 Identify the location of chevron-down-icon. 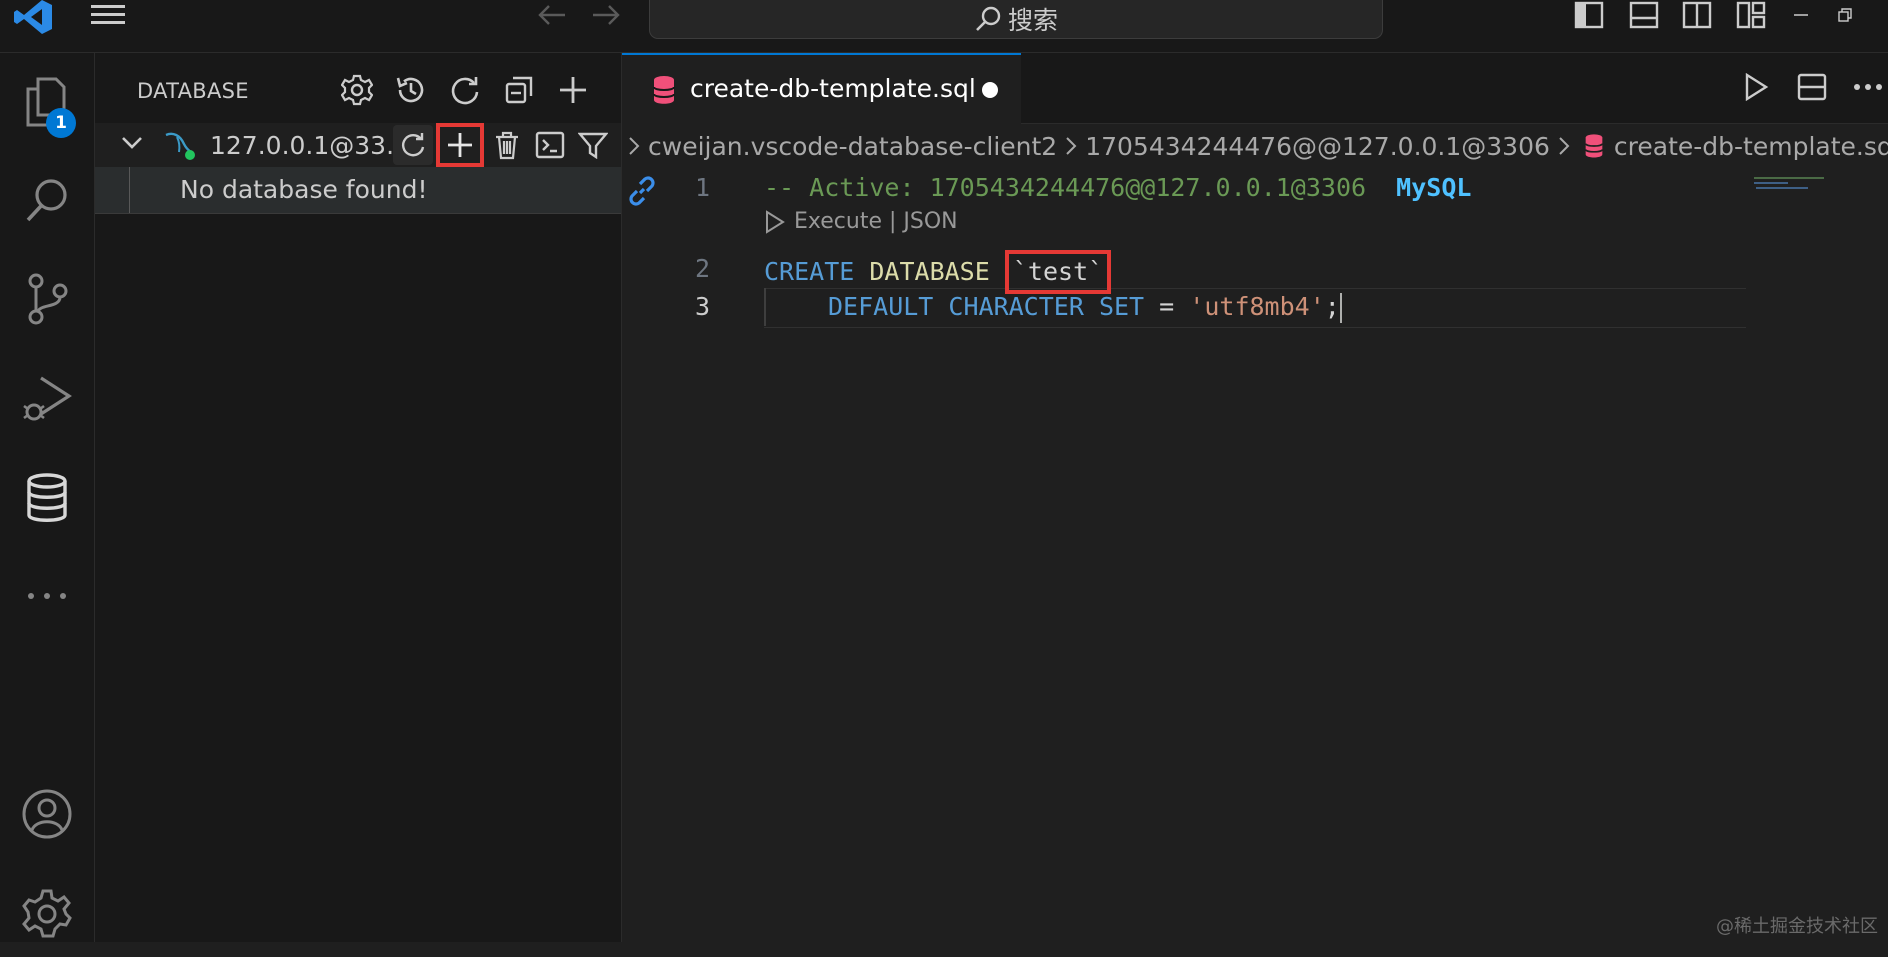
(132, 144).